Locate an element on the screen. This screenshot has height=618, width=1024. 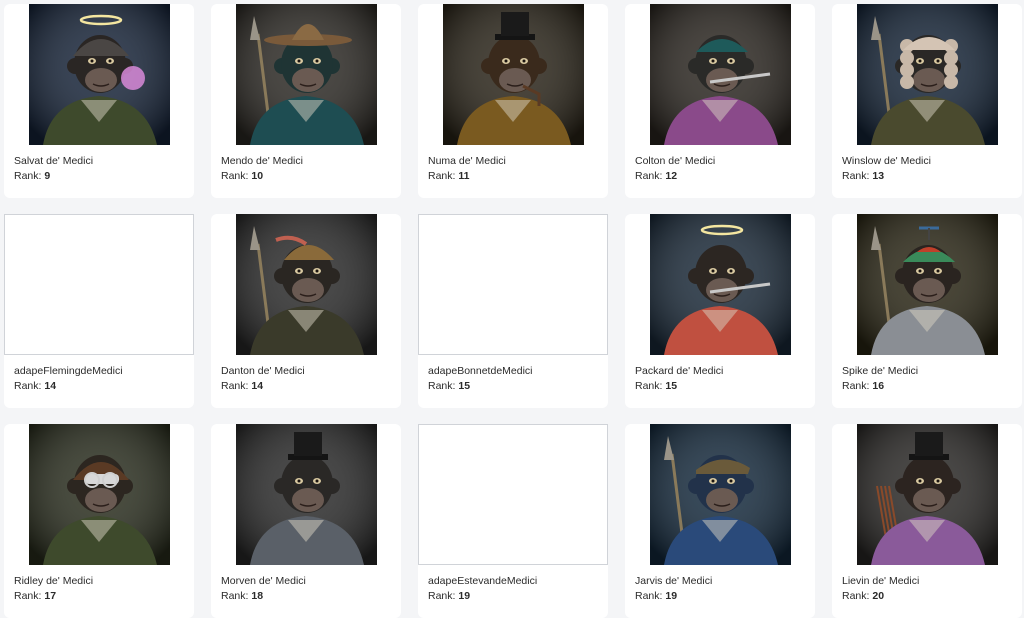
lievin-portrait is located at coordinates (927, 494).